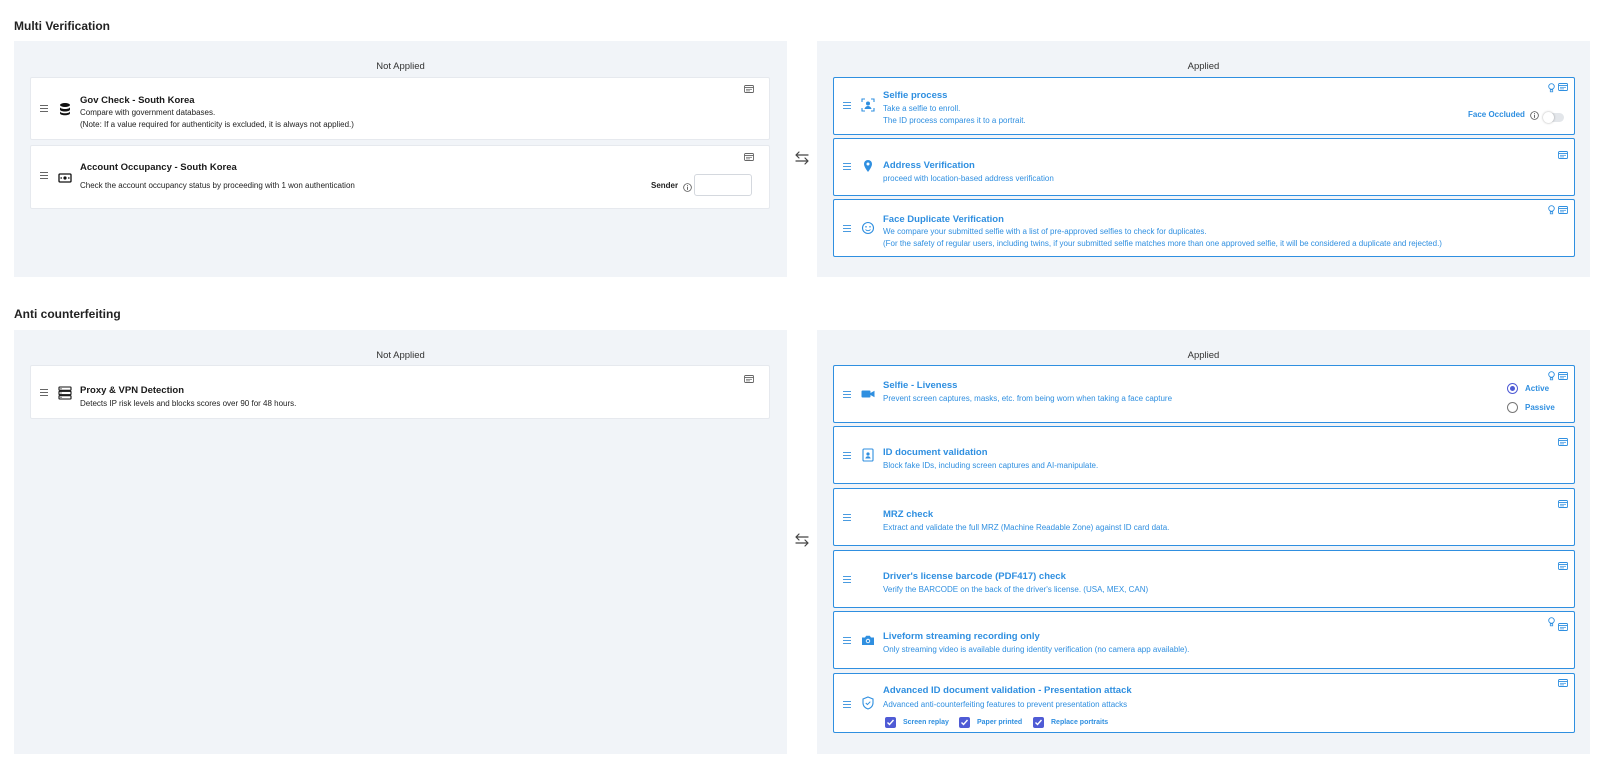 The width and height of the screenshot is (1605, 773). What do you see at coordinates (922, 108) in the screenshot?
I see `feature-description: Take a selfie to enroll.` at bounding box center [922, 108].